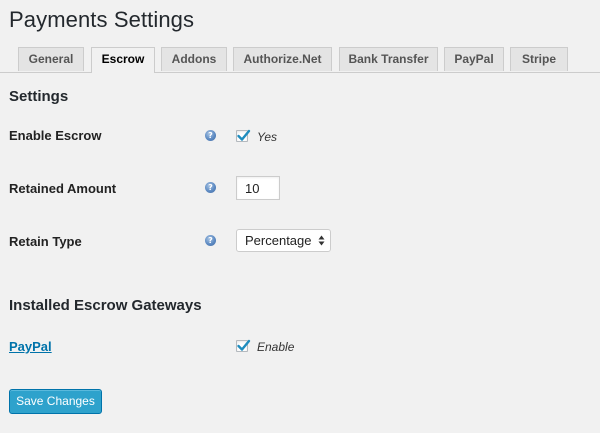  Describe the element at coordinates (51, 59) in the screenshot. I see `tab-general: General` at that location.